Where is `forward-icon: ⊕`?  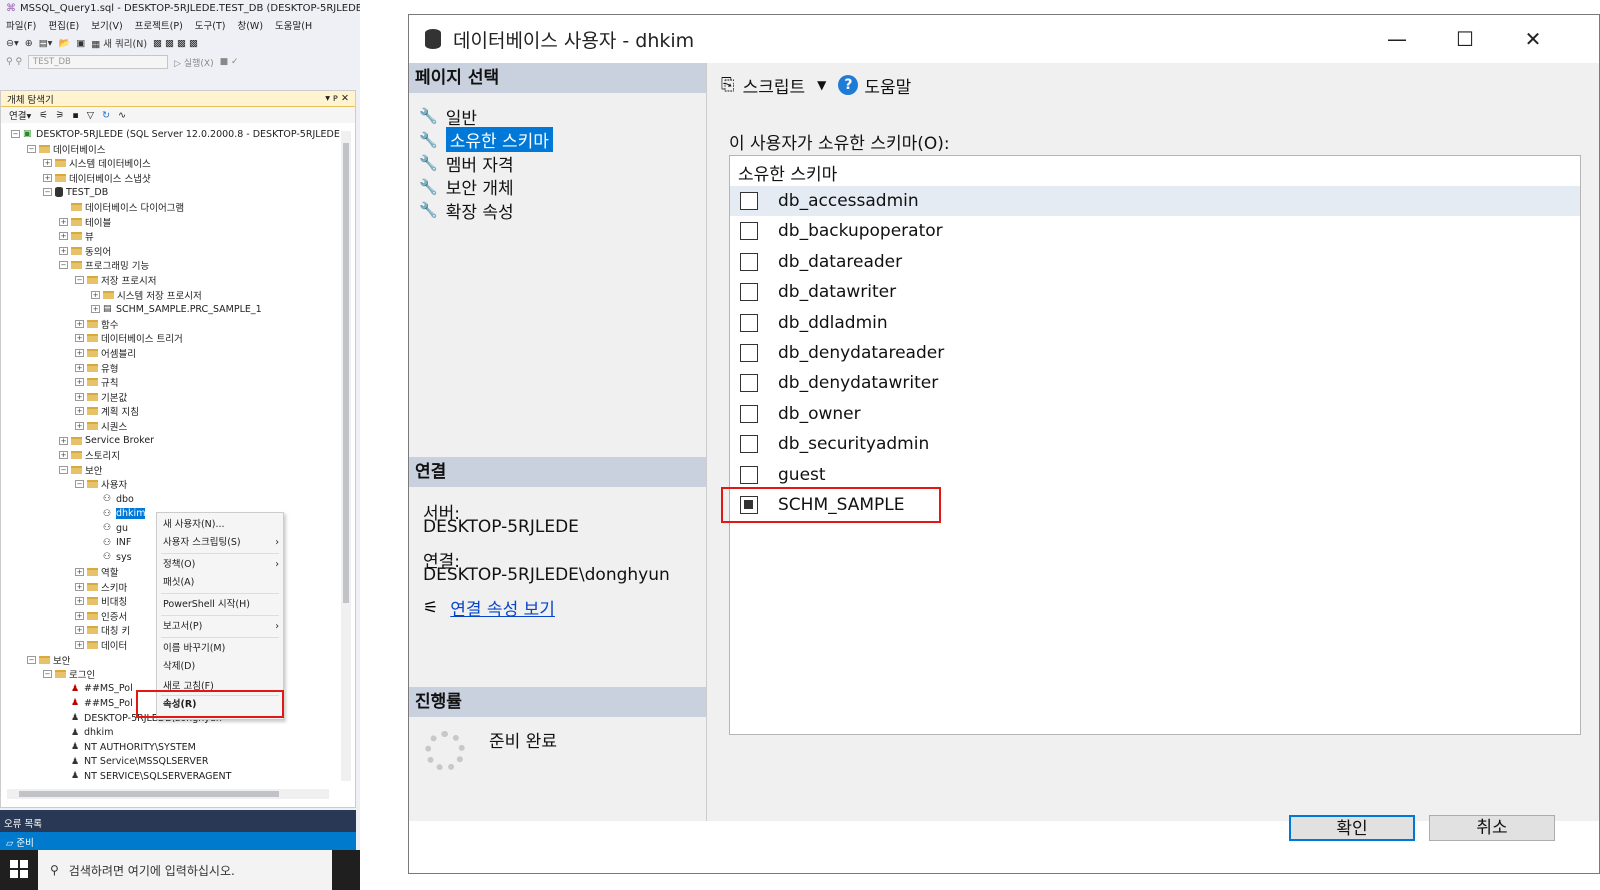 forward-icon: ⊕ is located at coordinates (29, 43).